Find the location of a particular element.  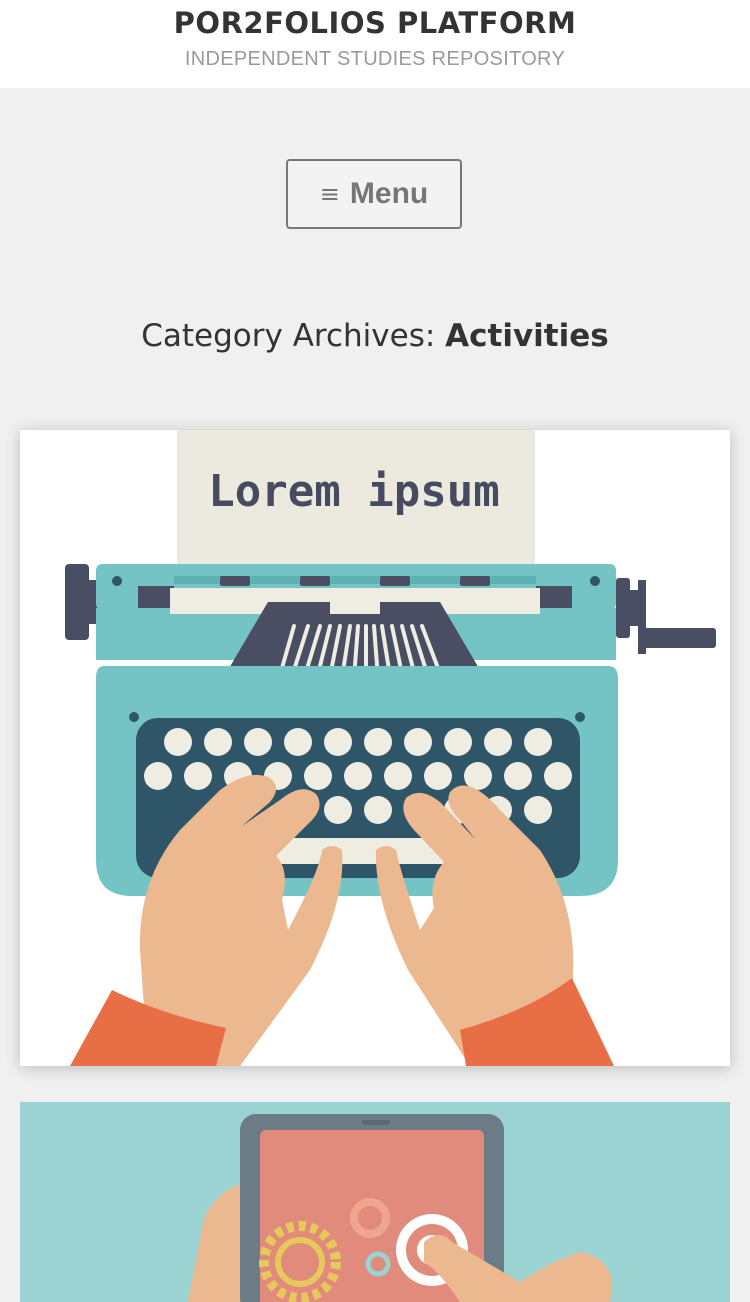

archive-title: Category Archives: Activities is located at coordinates (375, 336).